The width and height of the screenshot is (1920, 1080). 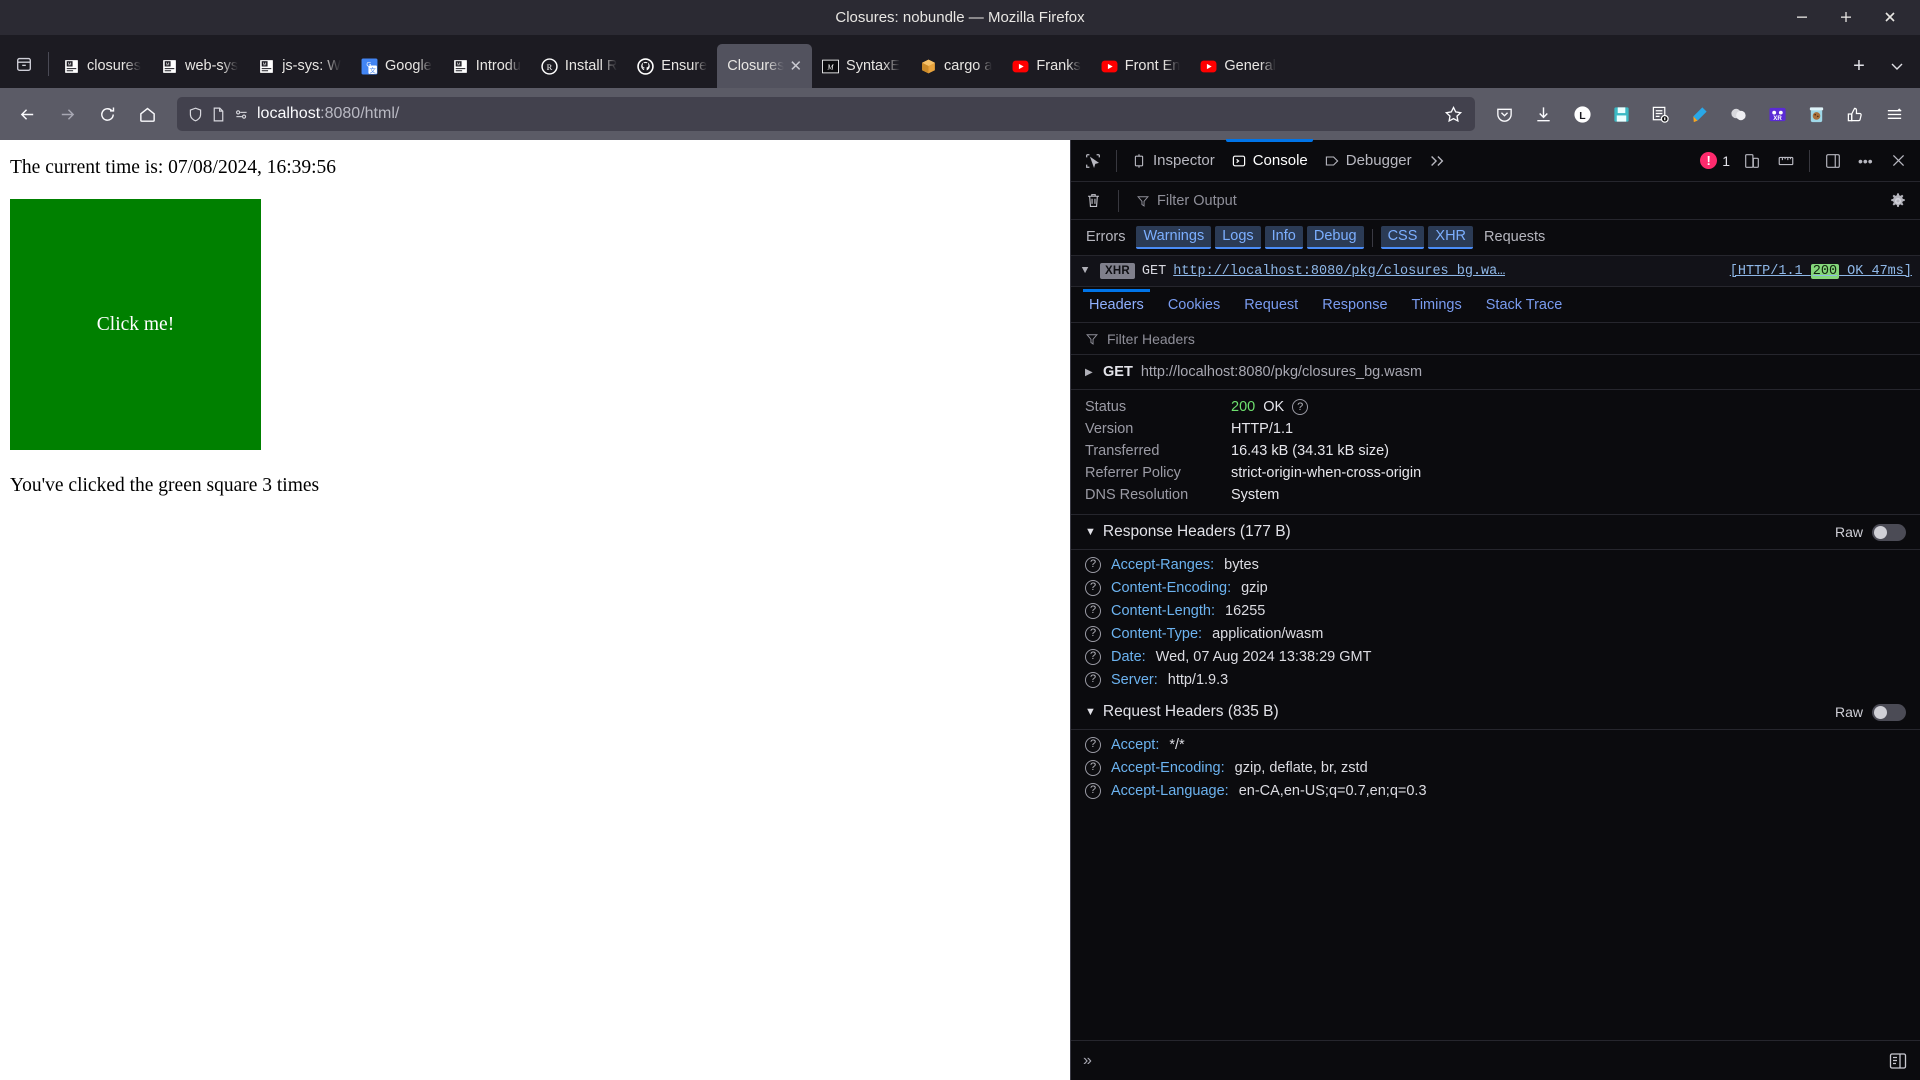 What do you see at coordinates (1504, 114) in the screenshot?
I see `pocket-icon` at bounding box center [1504, 114].